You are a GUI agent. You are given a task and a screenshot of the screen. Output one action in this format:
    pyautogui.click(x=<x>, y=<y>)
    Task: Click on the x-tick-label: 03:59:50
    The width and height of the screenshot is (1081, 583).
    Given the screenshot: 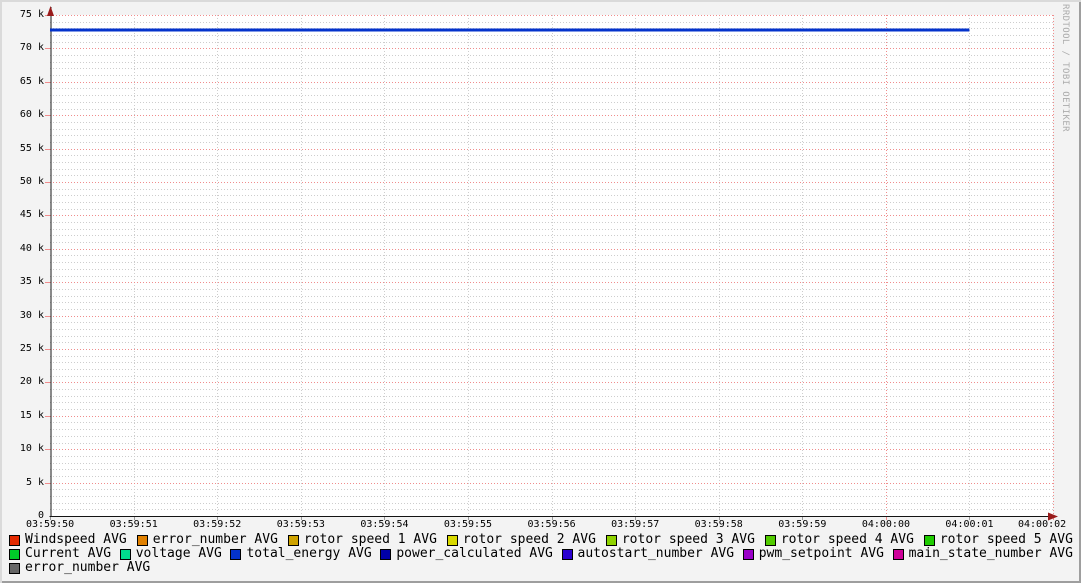 What is the action you would take?
    pyautogui.click(x=50, y=524)
    